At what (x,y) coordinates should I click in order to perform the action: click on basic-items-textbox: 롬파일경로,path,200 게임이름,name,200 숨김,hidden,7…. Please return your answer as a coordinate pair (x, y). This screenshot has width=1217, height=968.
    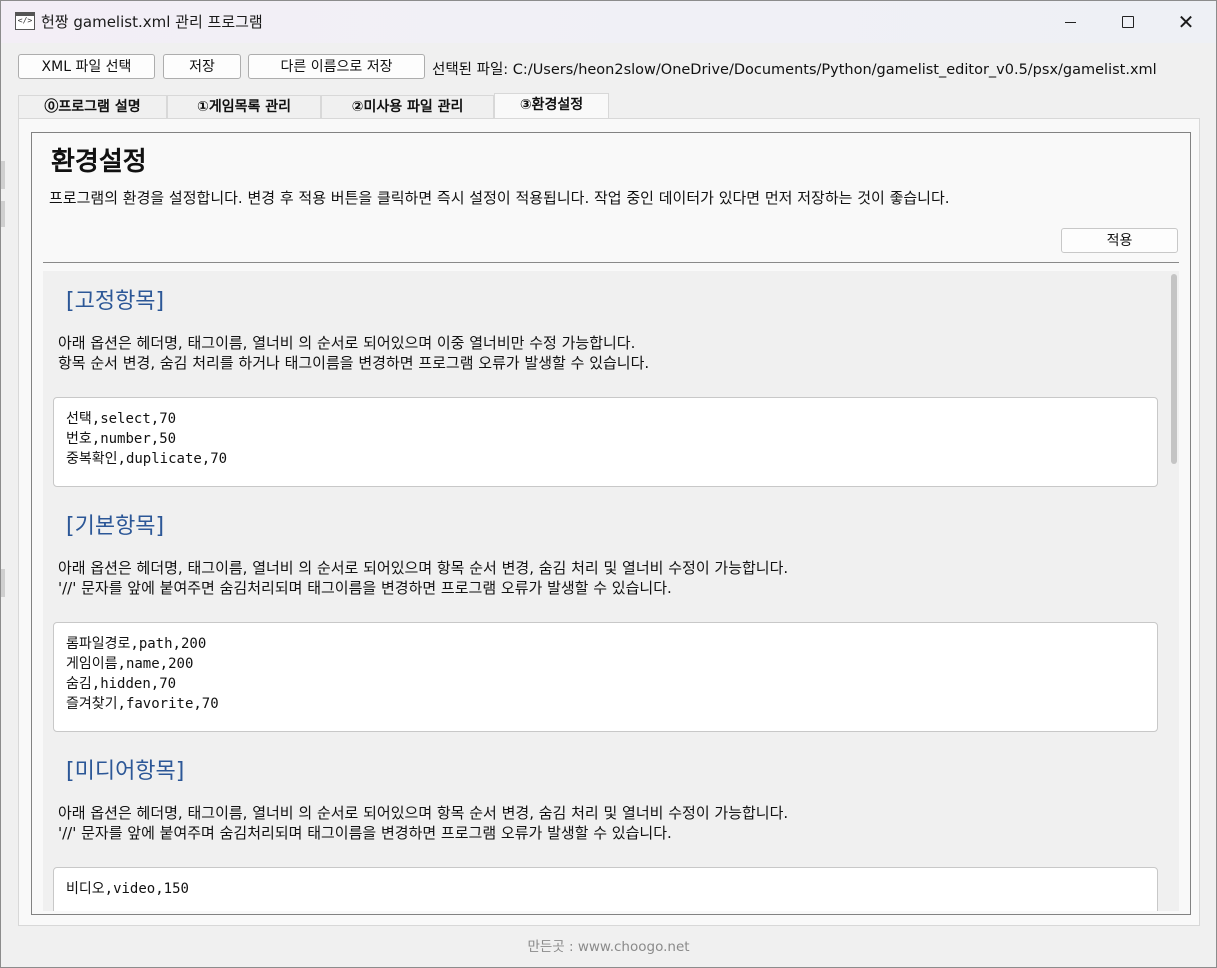
    Looking at the image, I should click on (605, 677).